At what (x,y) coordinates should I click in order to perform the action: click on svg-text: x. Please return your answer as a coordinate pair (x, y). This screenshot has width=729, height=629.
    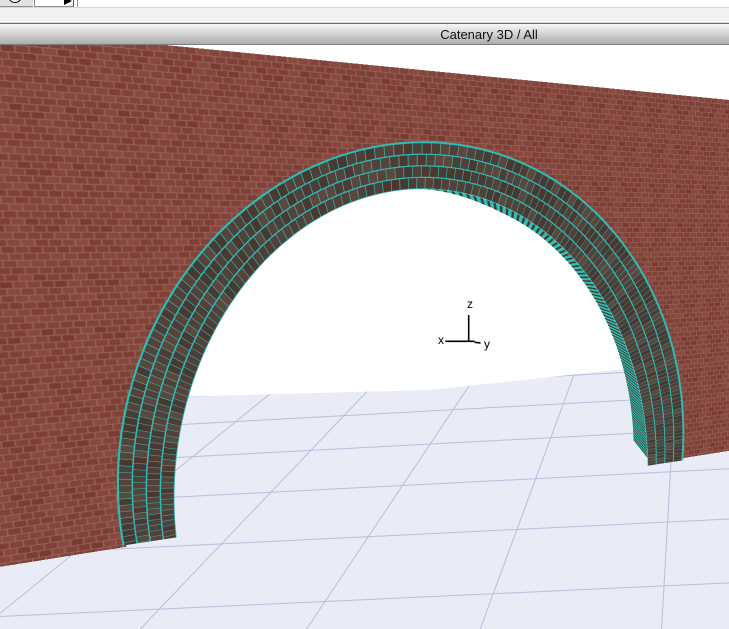
    Looking at the image, I should click on (441, 340).